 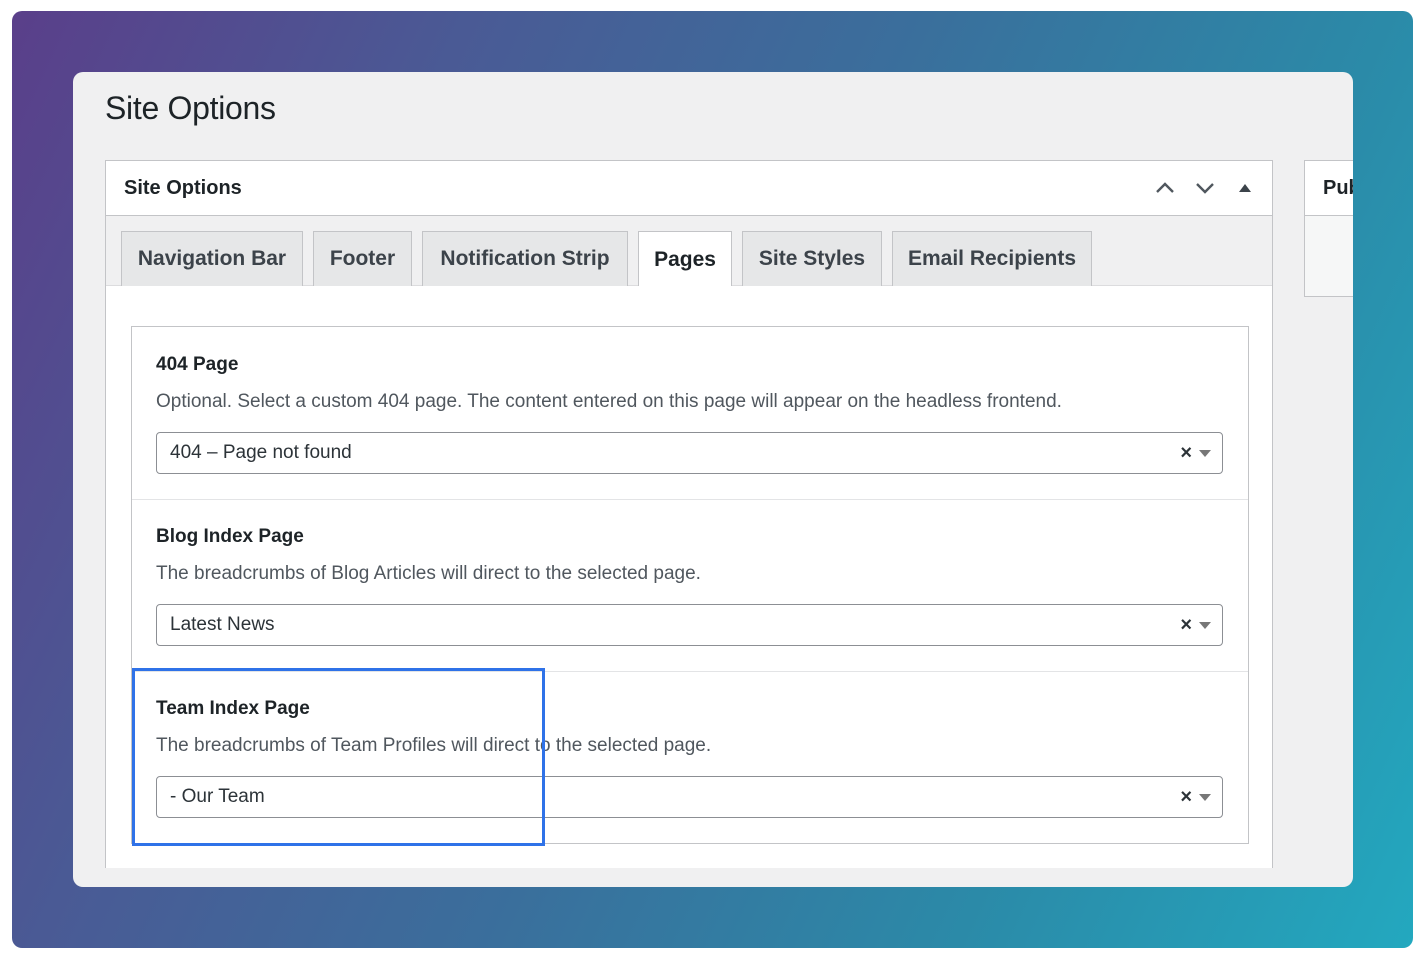 I want to click on field-label: Blog Index Page, so click(x=230, y=536).